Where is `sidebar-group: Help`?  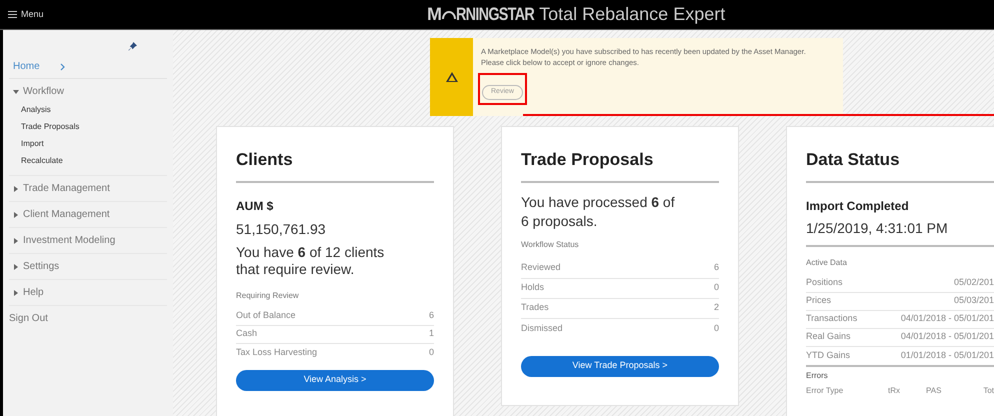
sidebar-group: Help is located at coordinates (88, 292).